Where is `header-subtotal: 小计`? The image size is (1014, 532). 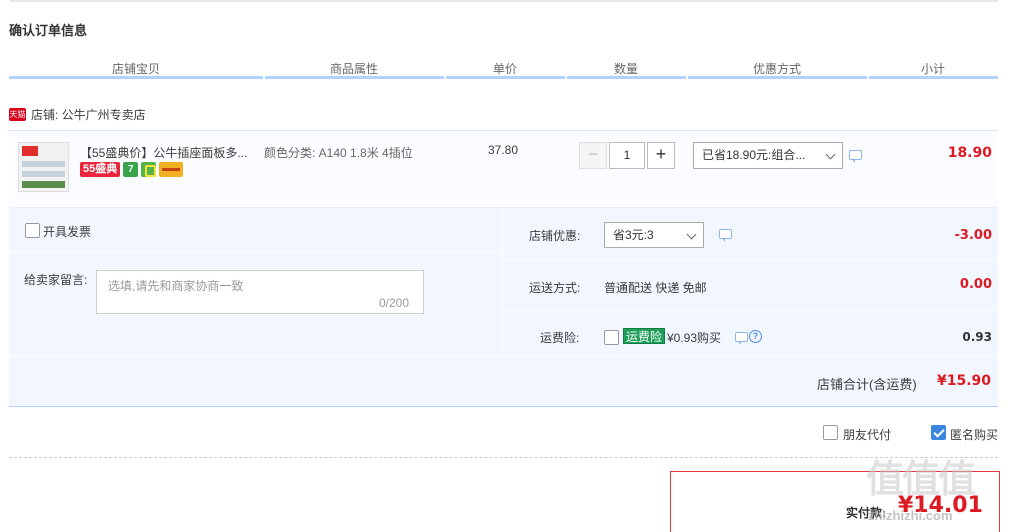
header-subtotal: 小计 is located at coordinates (933, 69).